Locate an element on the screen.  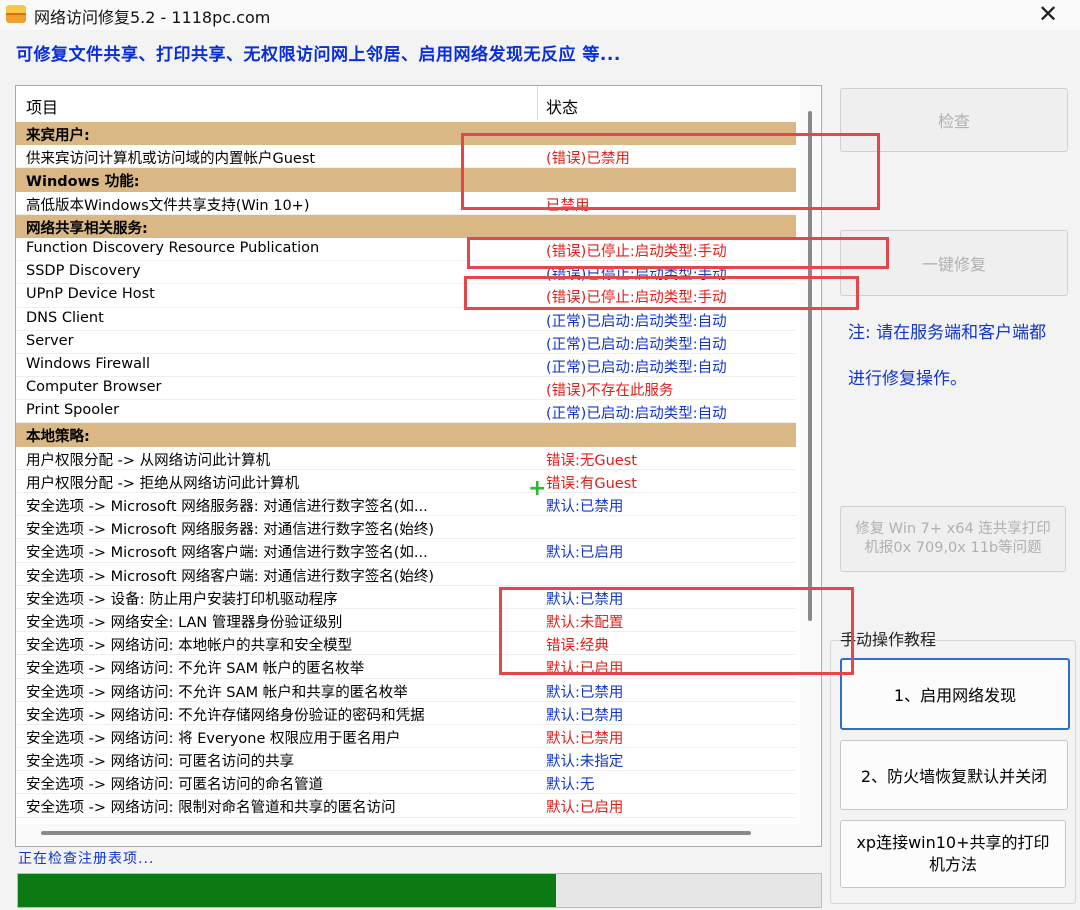
horizontal-scroll-thumb is located at coordinates (396, 833).